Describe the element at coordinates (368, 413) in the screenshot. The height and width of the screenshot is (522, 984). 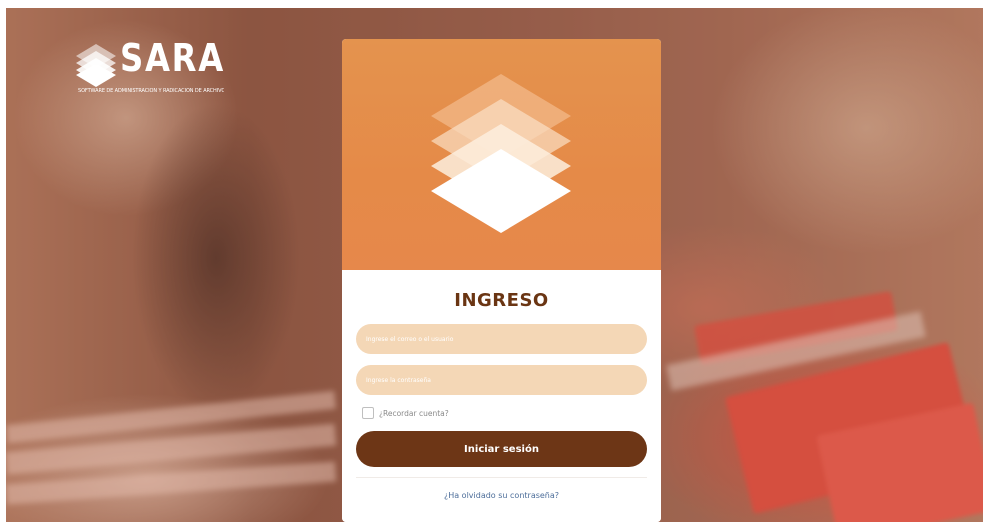
I see `remember-checkbox` at that location.